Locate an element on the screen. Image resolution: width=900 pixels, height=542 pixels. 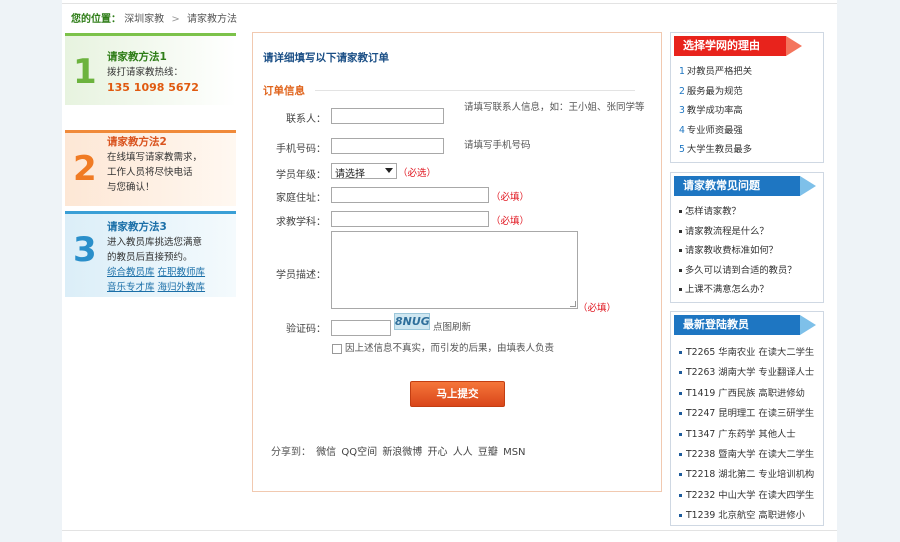
method-card-1: 1 请家教方法1 拨打请家教热线： 135 1098 5672 is located at coordinates (150, 69).